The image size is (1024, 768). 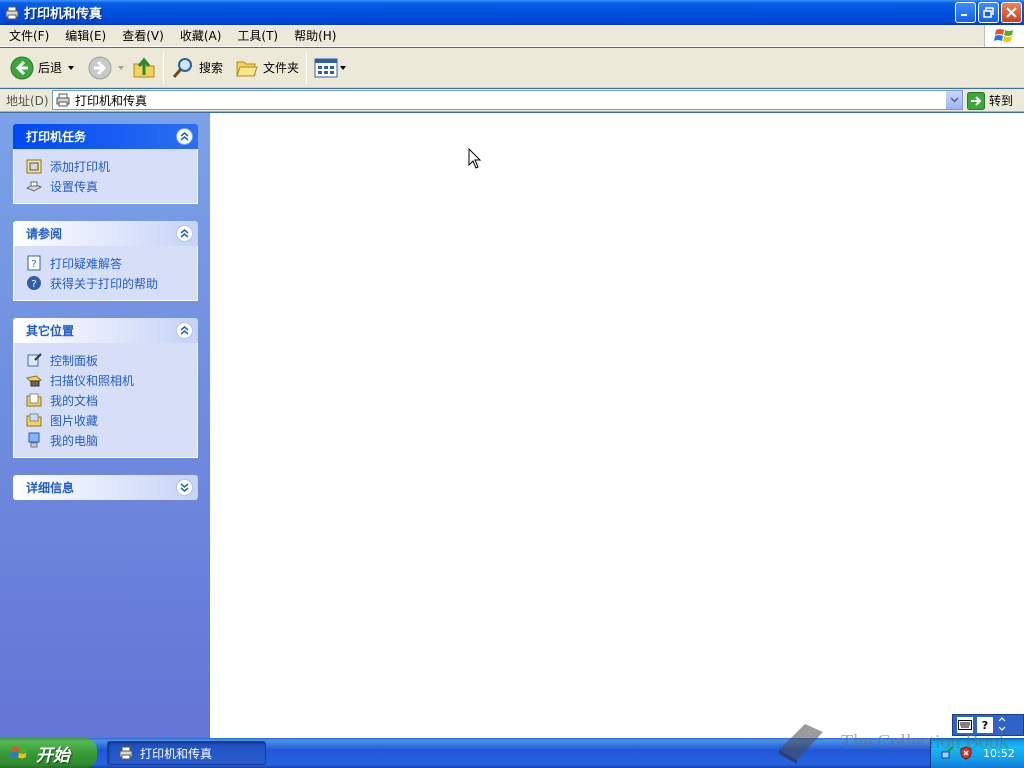 I want to click on forward-dropdown-icon, so click(x=121, y=67).